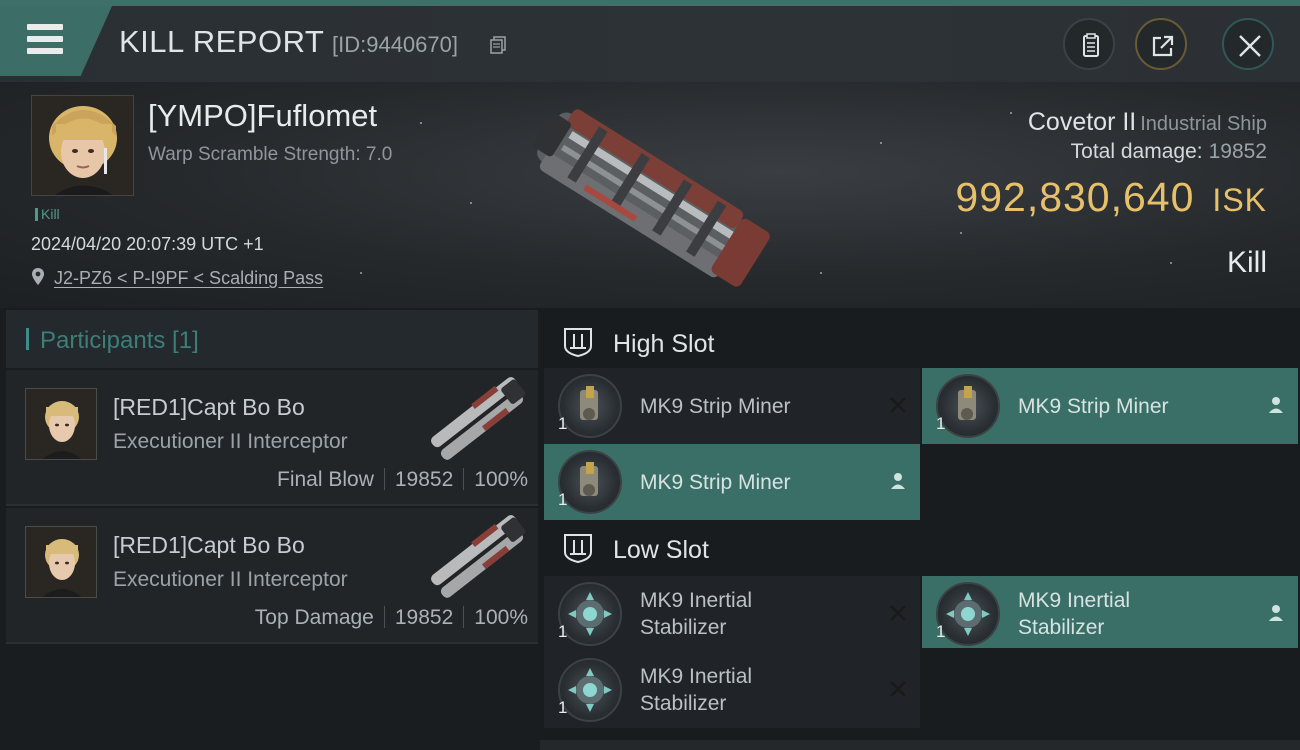  What do you see at coordinates (1136, 151) in the screenshot?
I see `total-damage-label: Total damage:` at bounding box center [1136, 151].